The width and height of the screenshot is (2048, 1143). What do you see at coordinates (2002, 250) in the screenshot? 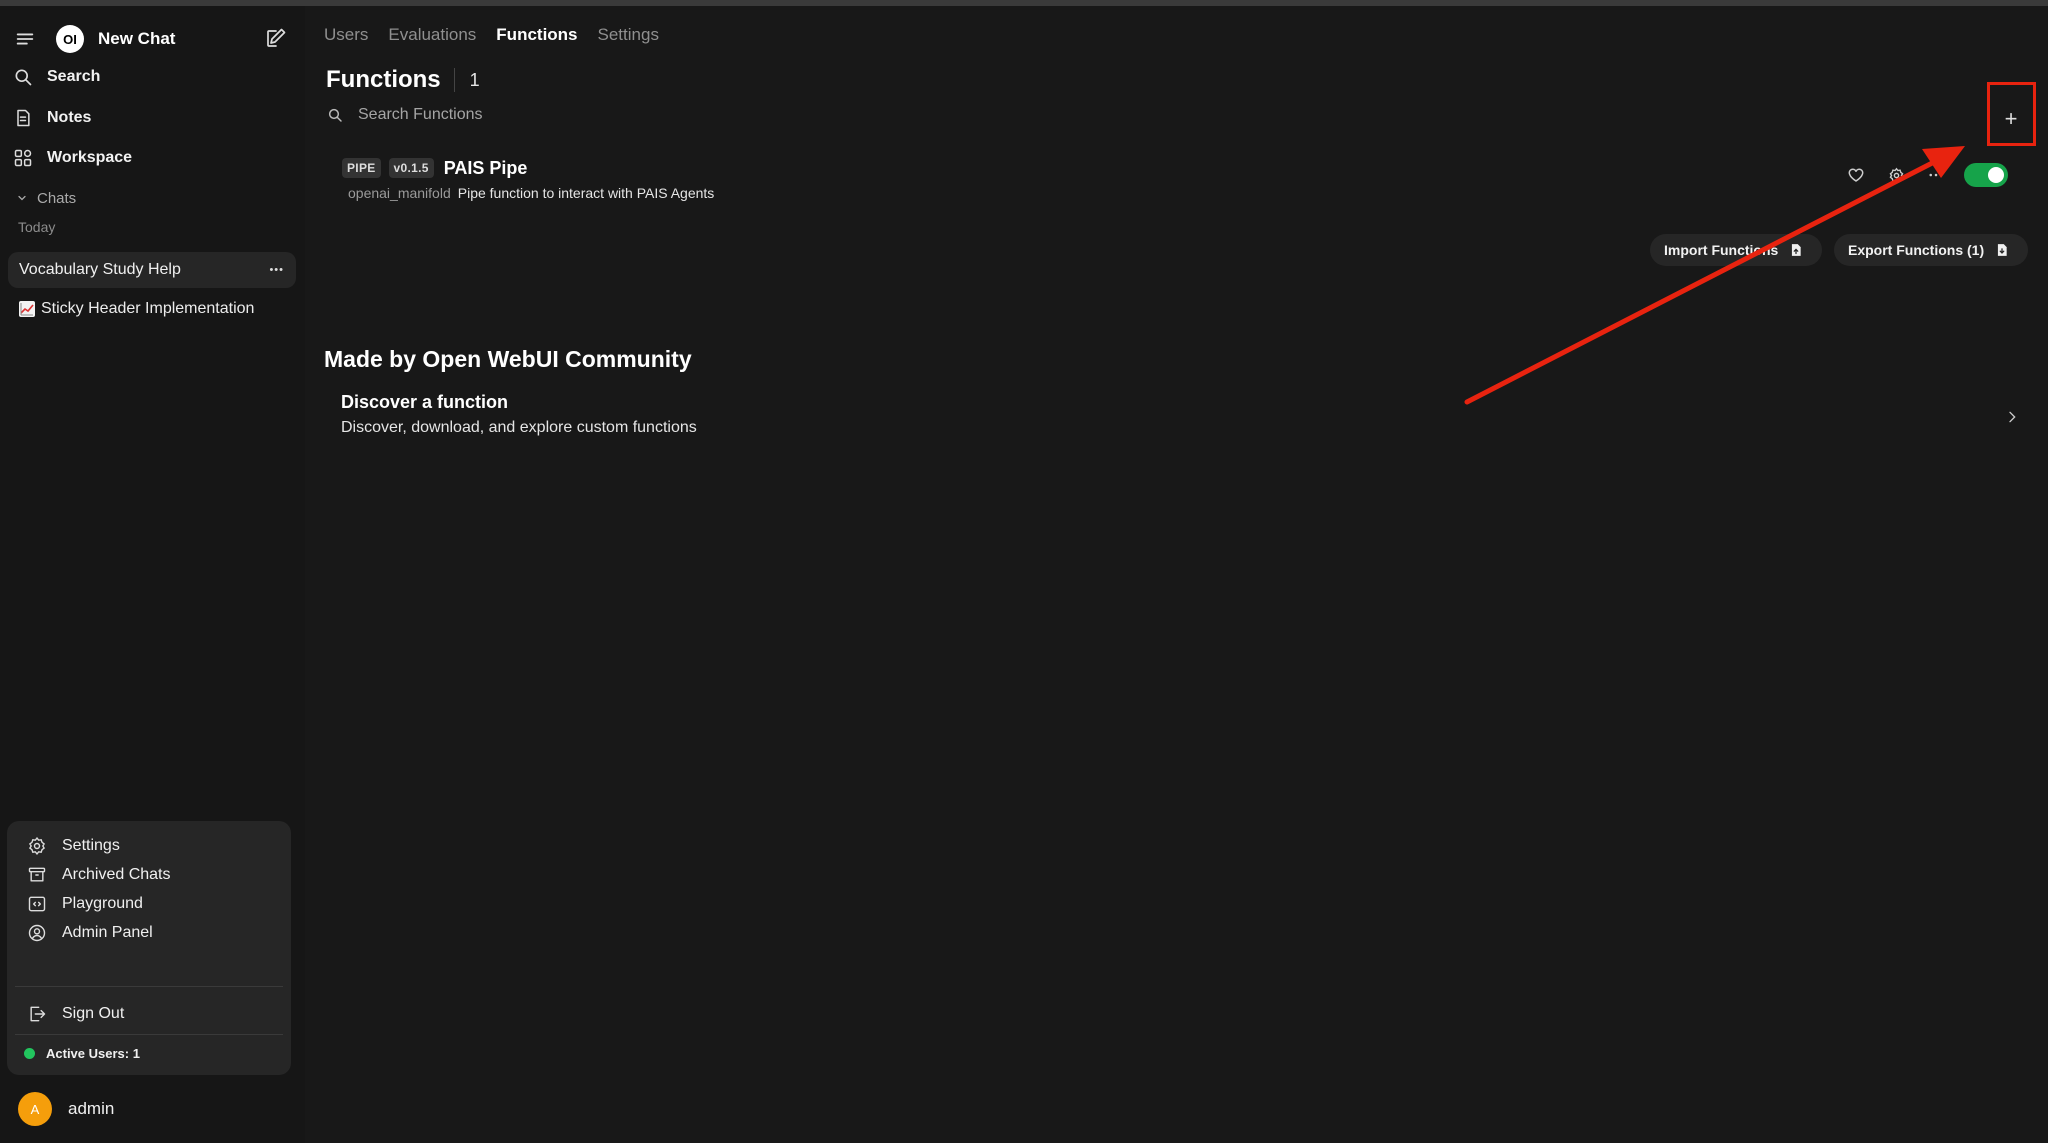
I see `file-down-icon` at bounding box center [2002, 250].